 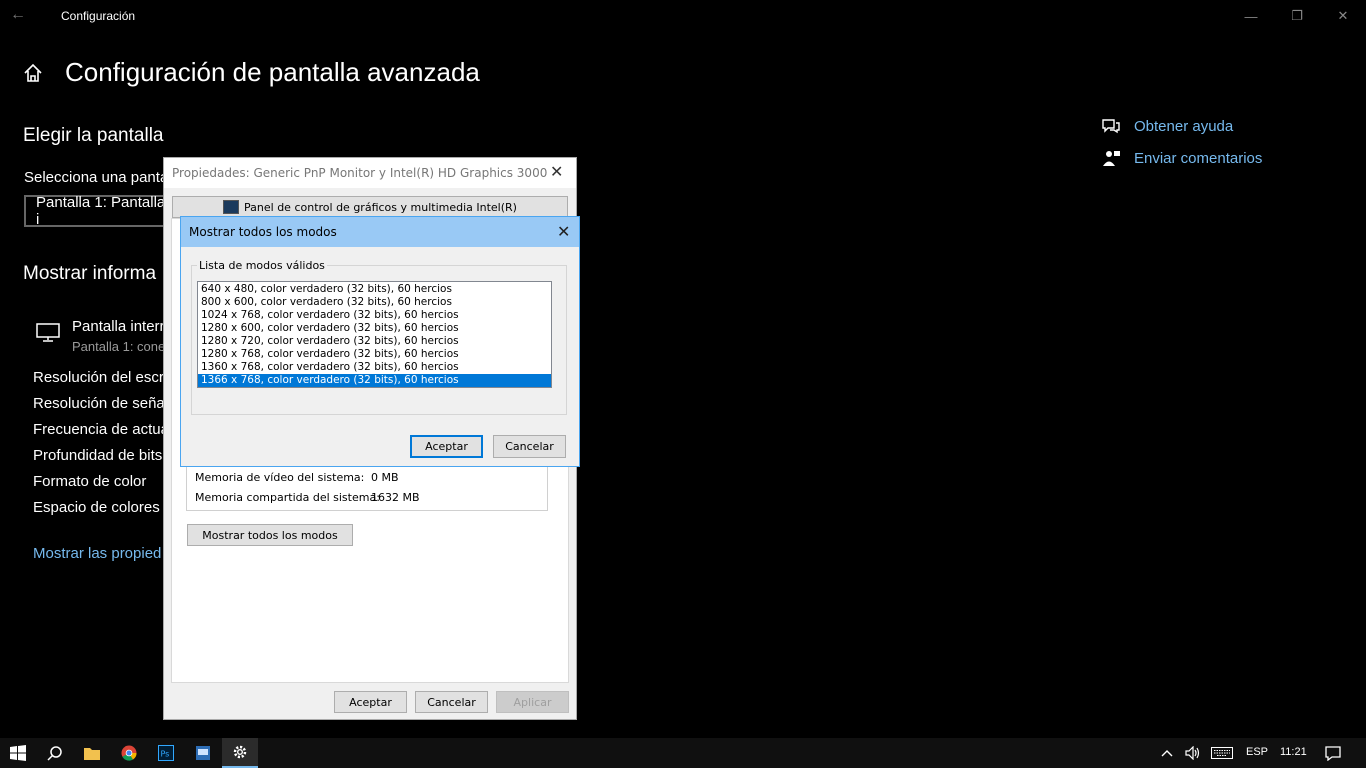 I want to click on get-help-link: Obtener ayuda, so click(x=1183, y=126).